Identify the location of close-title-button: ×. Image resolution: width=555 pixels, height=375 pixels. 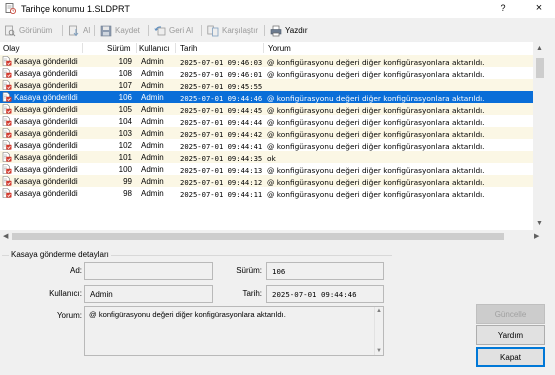
(539, 8).